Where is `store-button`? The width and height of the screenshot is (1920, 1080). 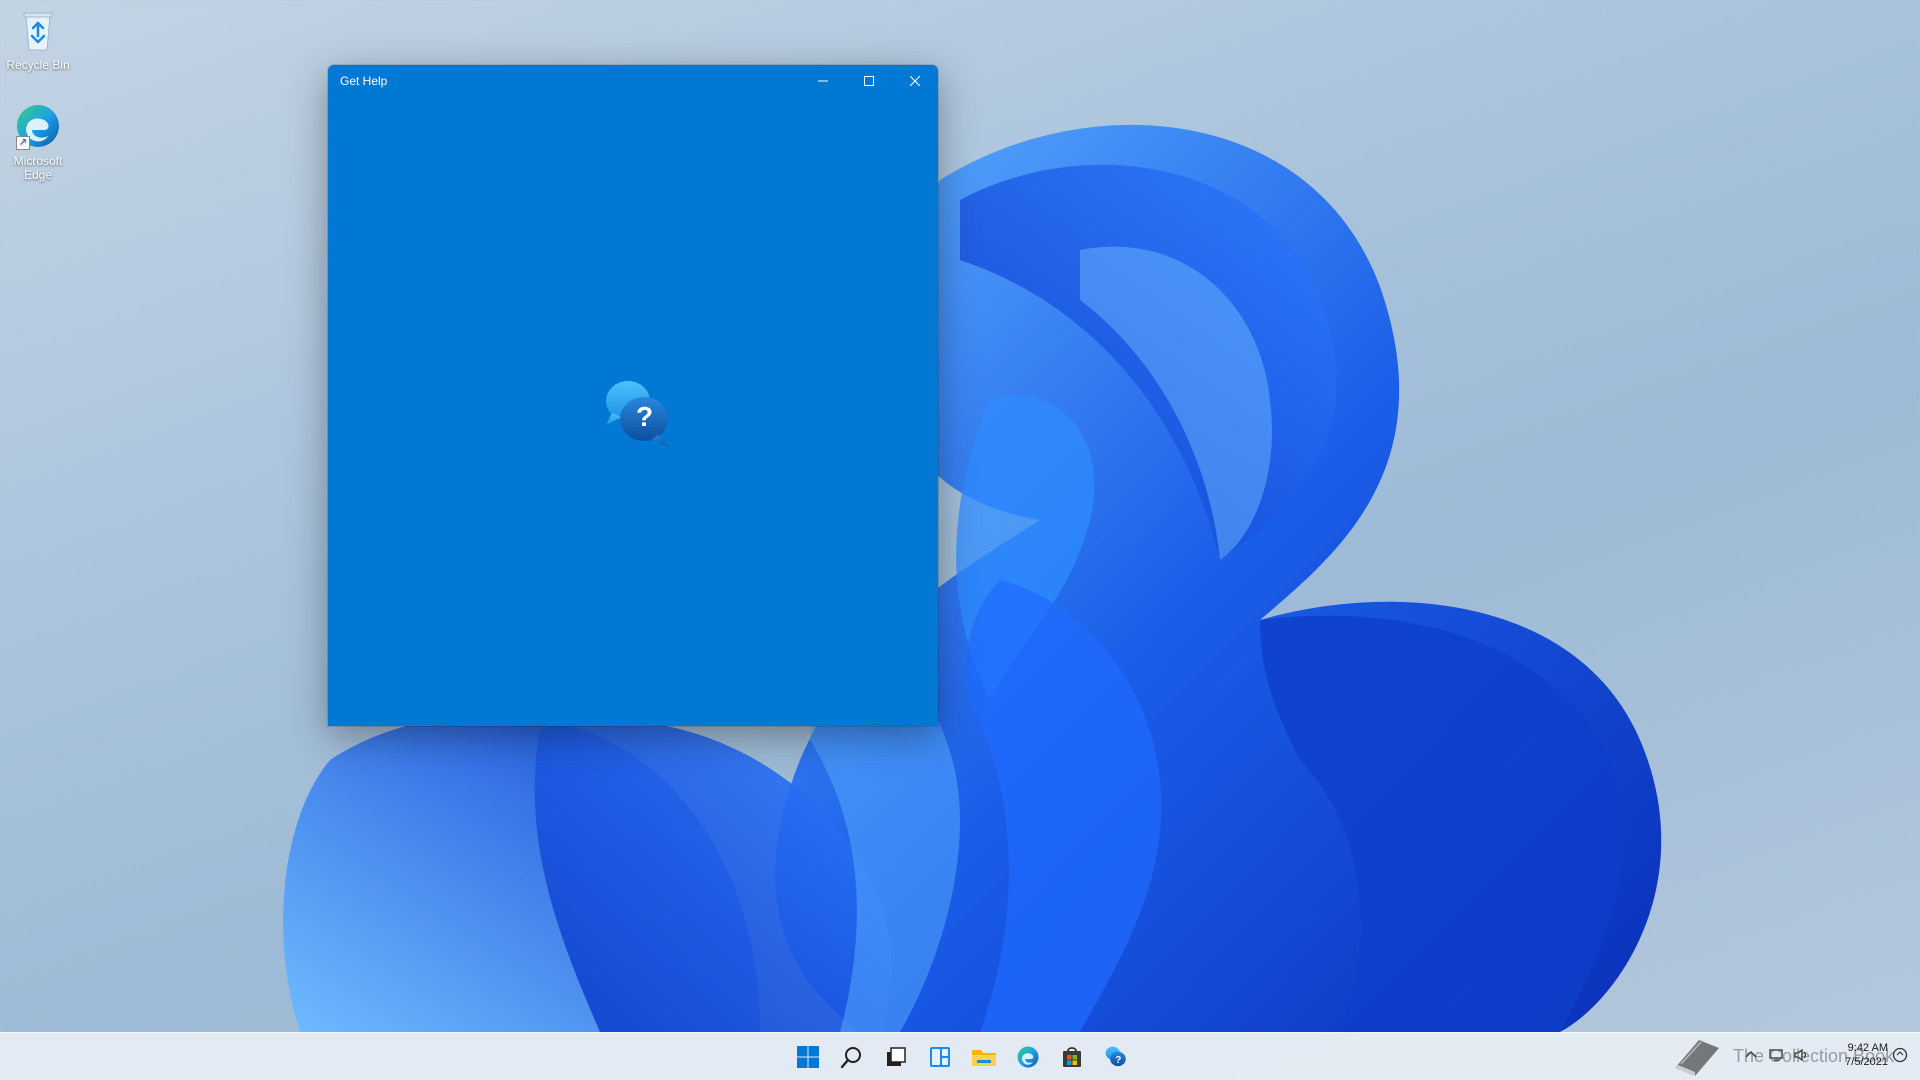
store-button is located at coordinates (1072, 1057).